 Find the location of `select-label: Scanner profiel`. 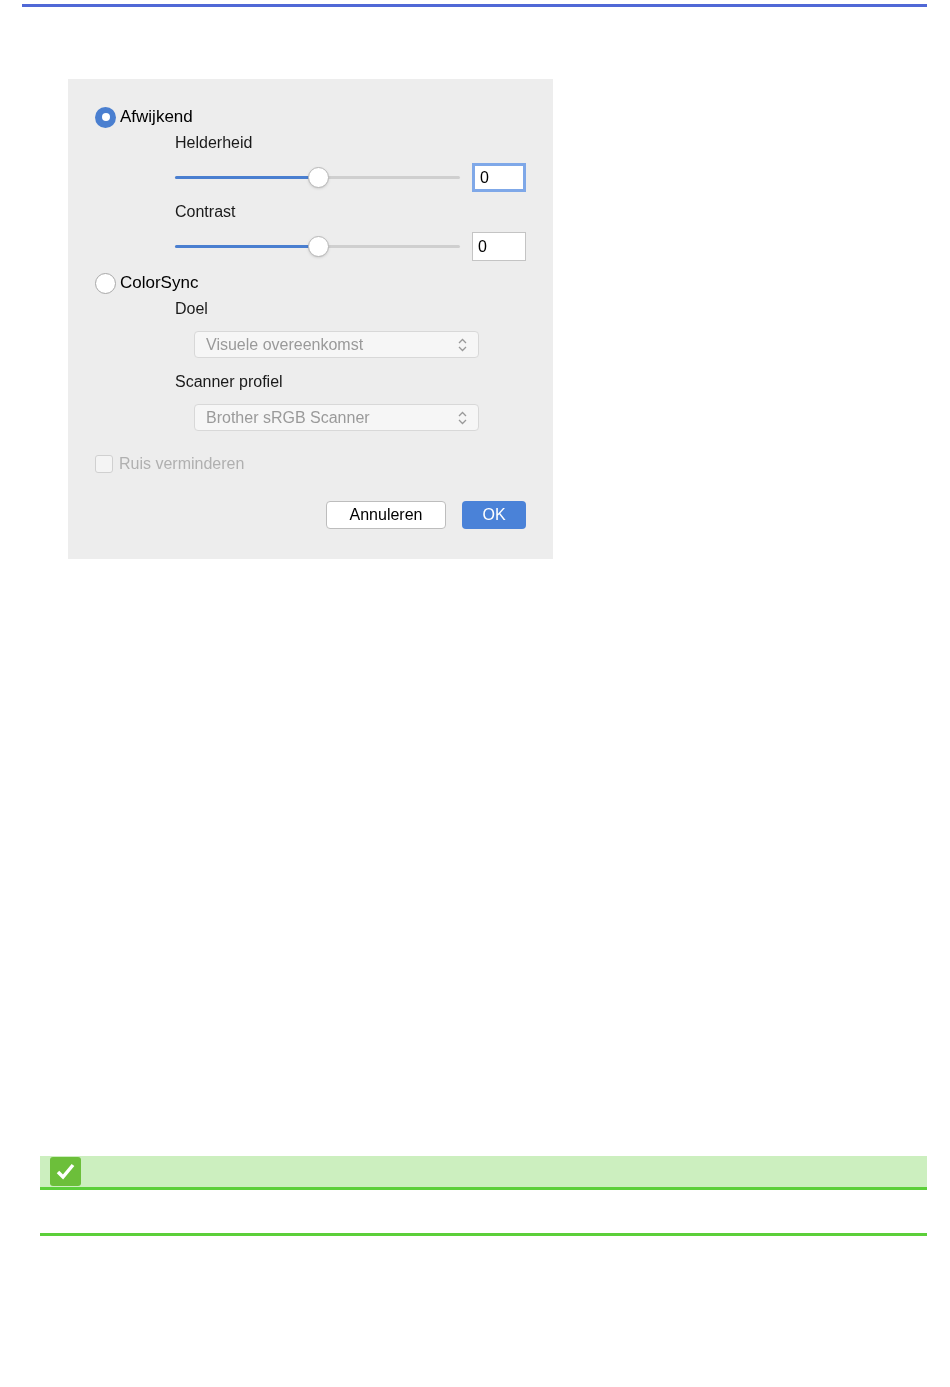

select-label: Scanner profiel is located at coordinates (229, 382).